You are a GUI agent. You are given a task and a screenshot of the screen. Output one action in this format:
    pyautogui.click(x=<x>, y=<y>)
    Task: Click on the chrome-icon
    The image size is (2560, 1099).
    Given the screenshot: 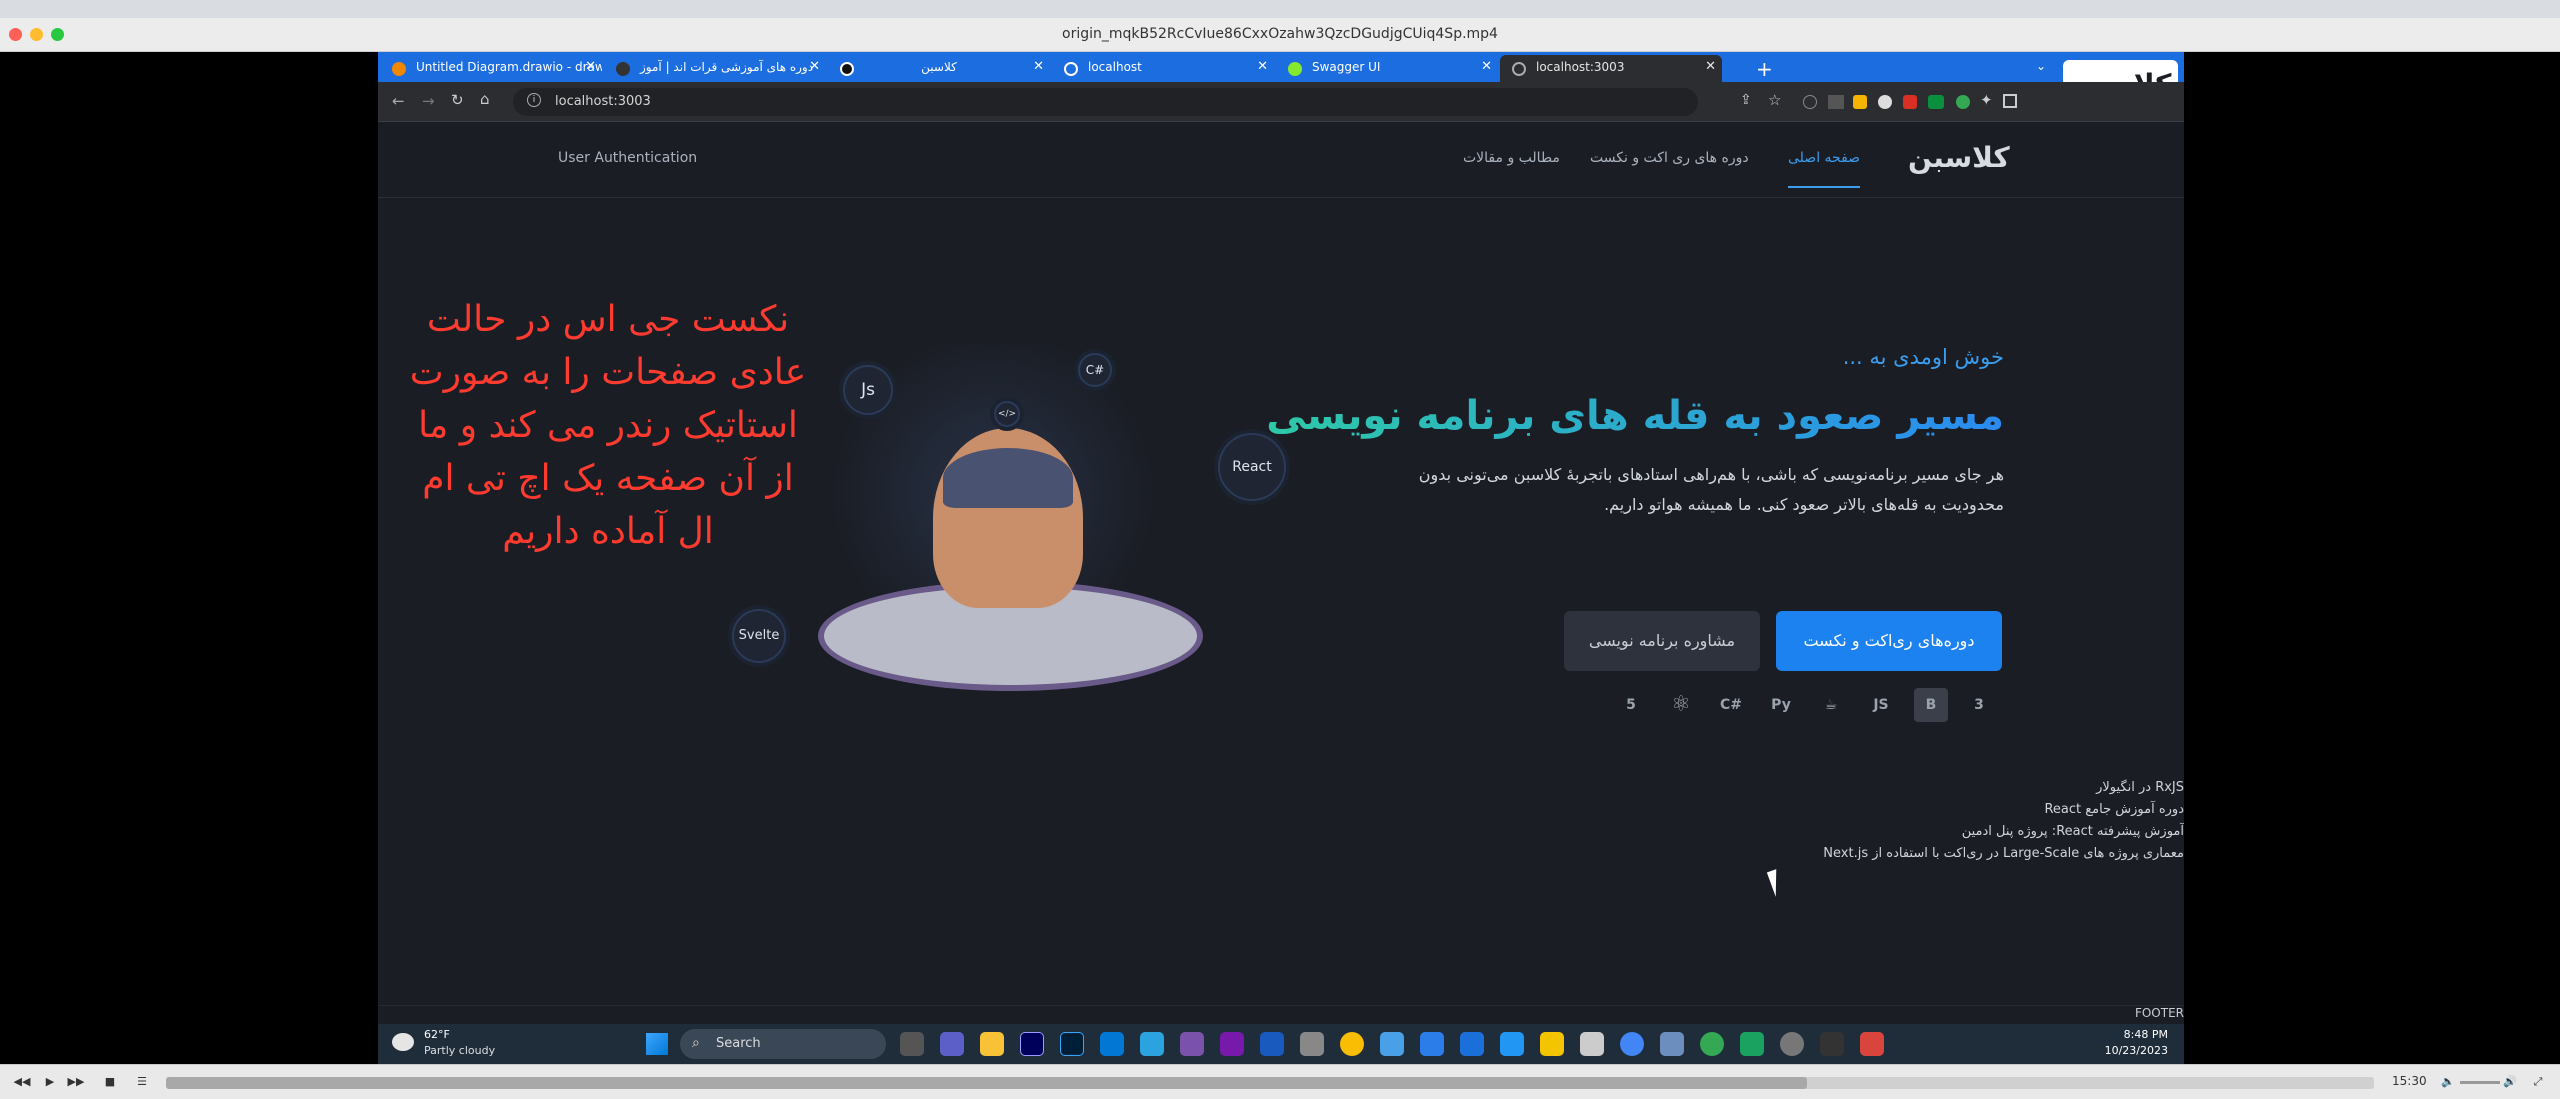 What is the action you would take?
    pyautogui.click(x=1352, y=1044)
    